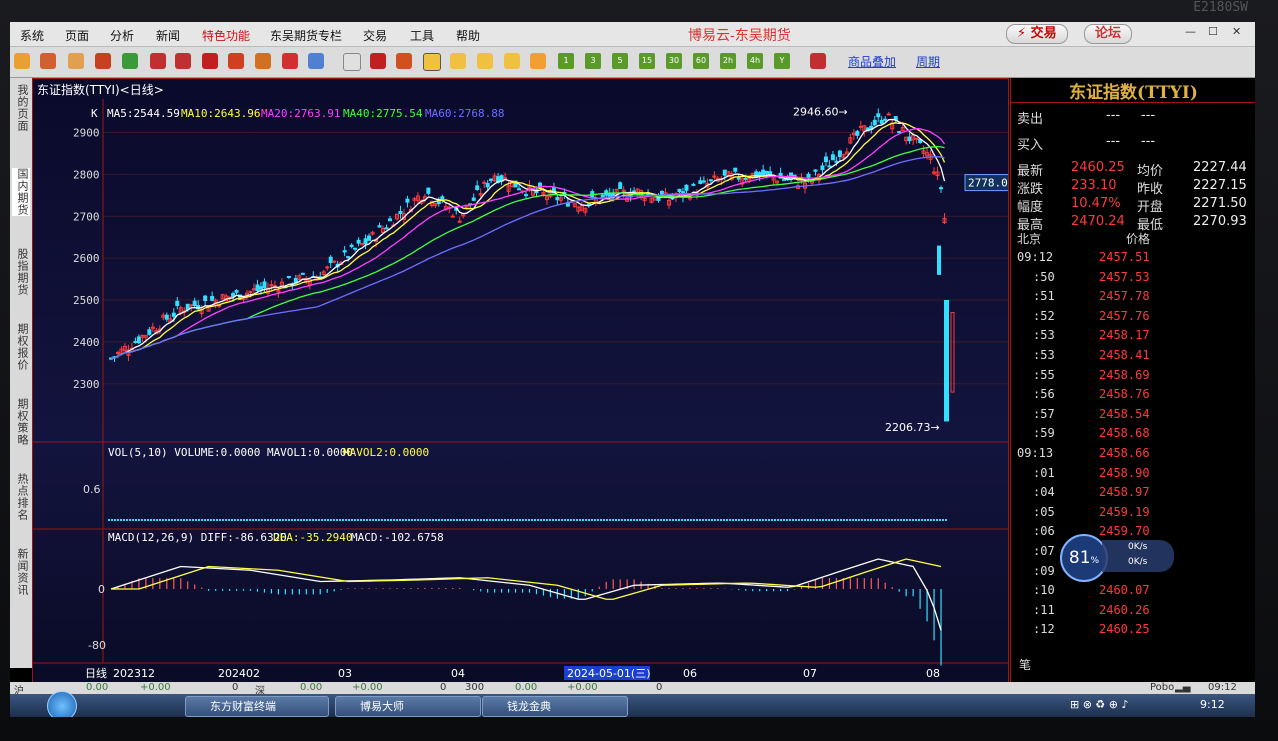 The width and height of the screenshot is (1278, 741). What do you see at coordinates (555, 706) in the screenshot?
I see `taskbar-item-qianlong: 钱龙金典` at bounding box center [555, 706].